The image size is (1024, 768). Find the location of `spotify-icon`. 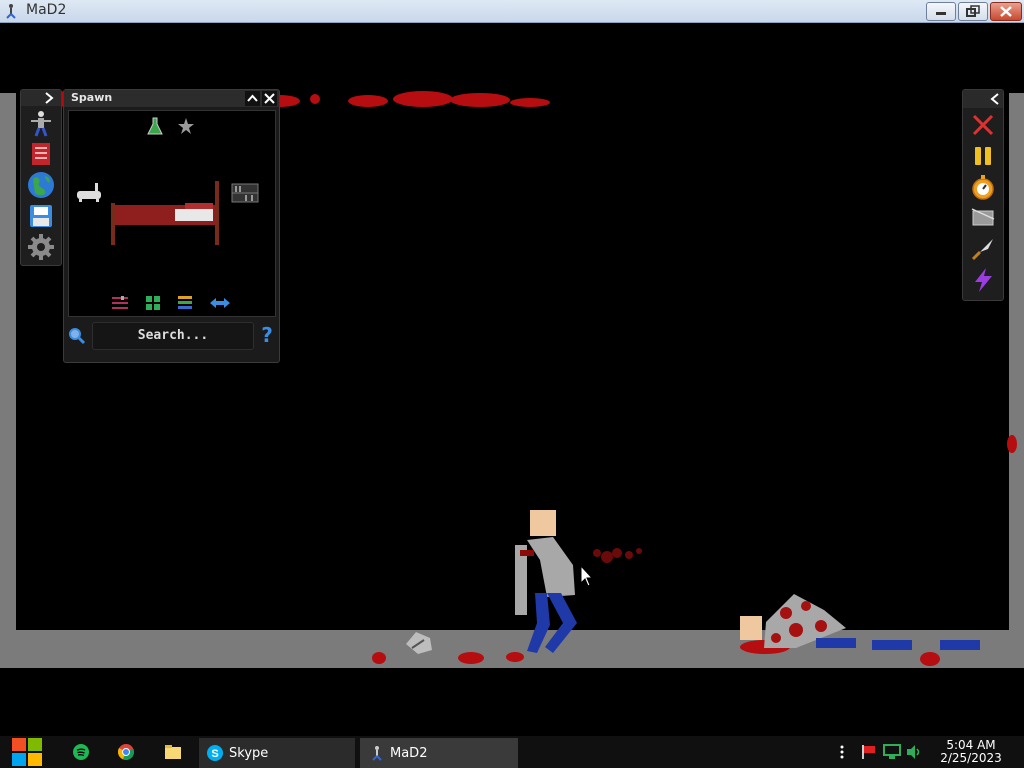

spotify-icon is located at coordinates (81, 752).